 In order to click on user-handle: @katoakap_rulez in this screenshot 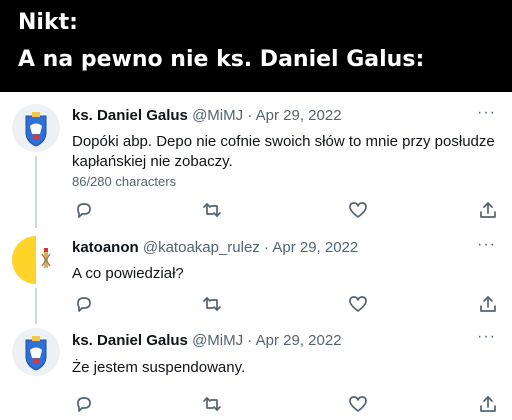, I will do `click(201, 247)`.